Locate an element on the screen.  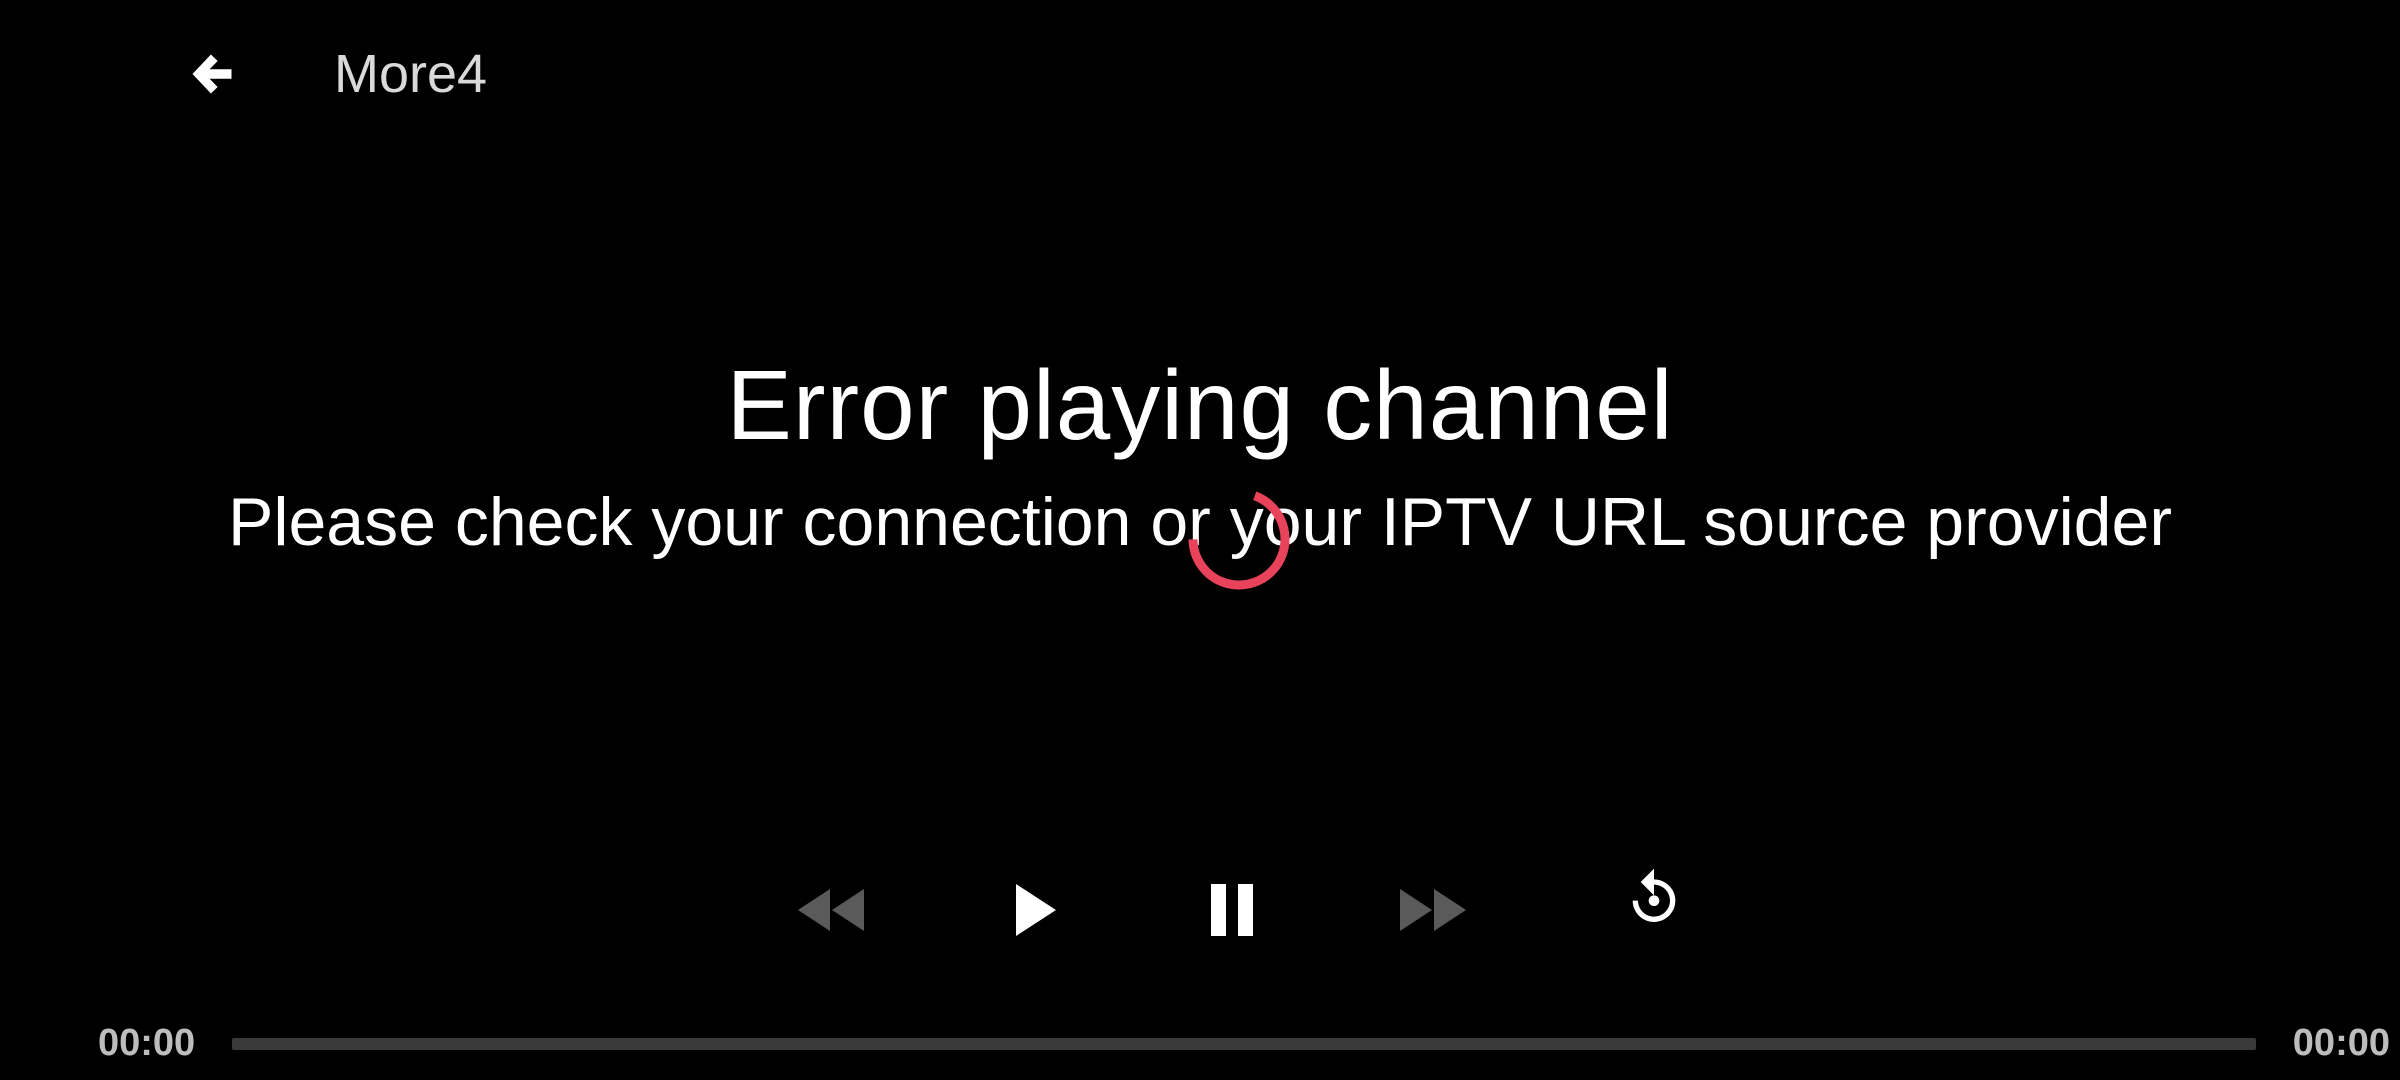
replay-icon is located at coordinates (1654, 895).